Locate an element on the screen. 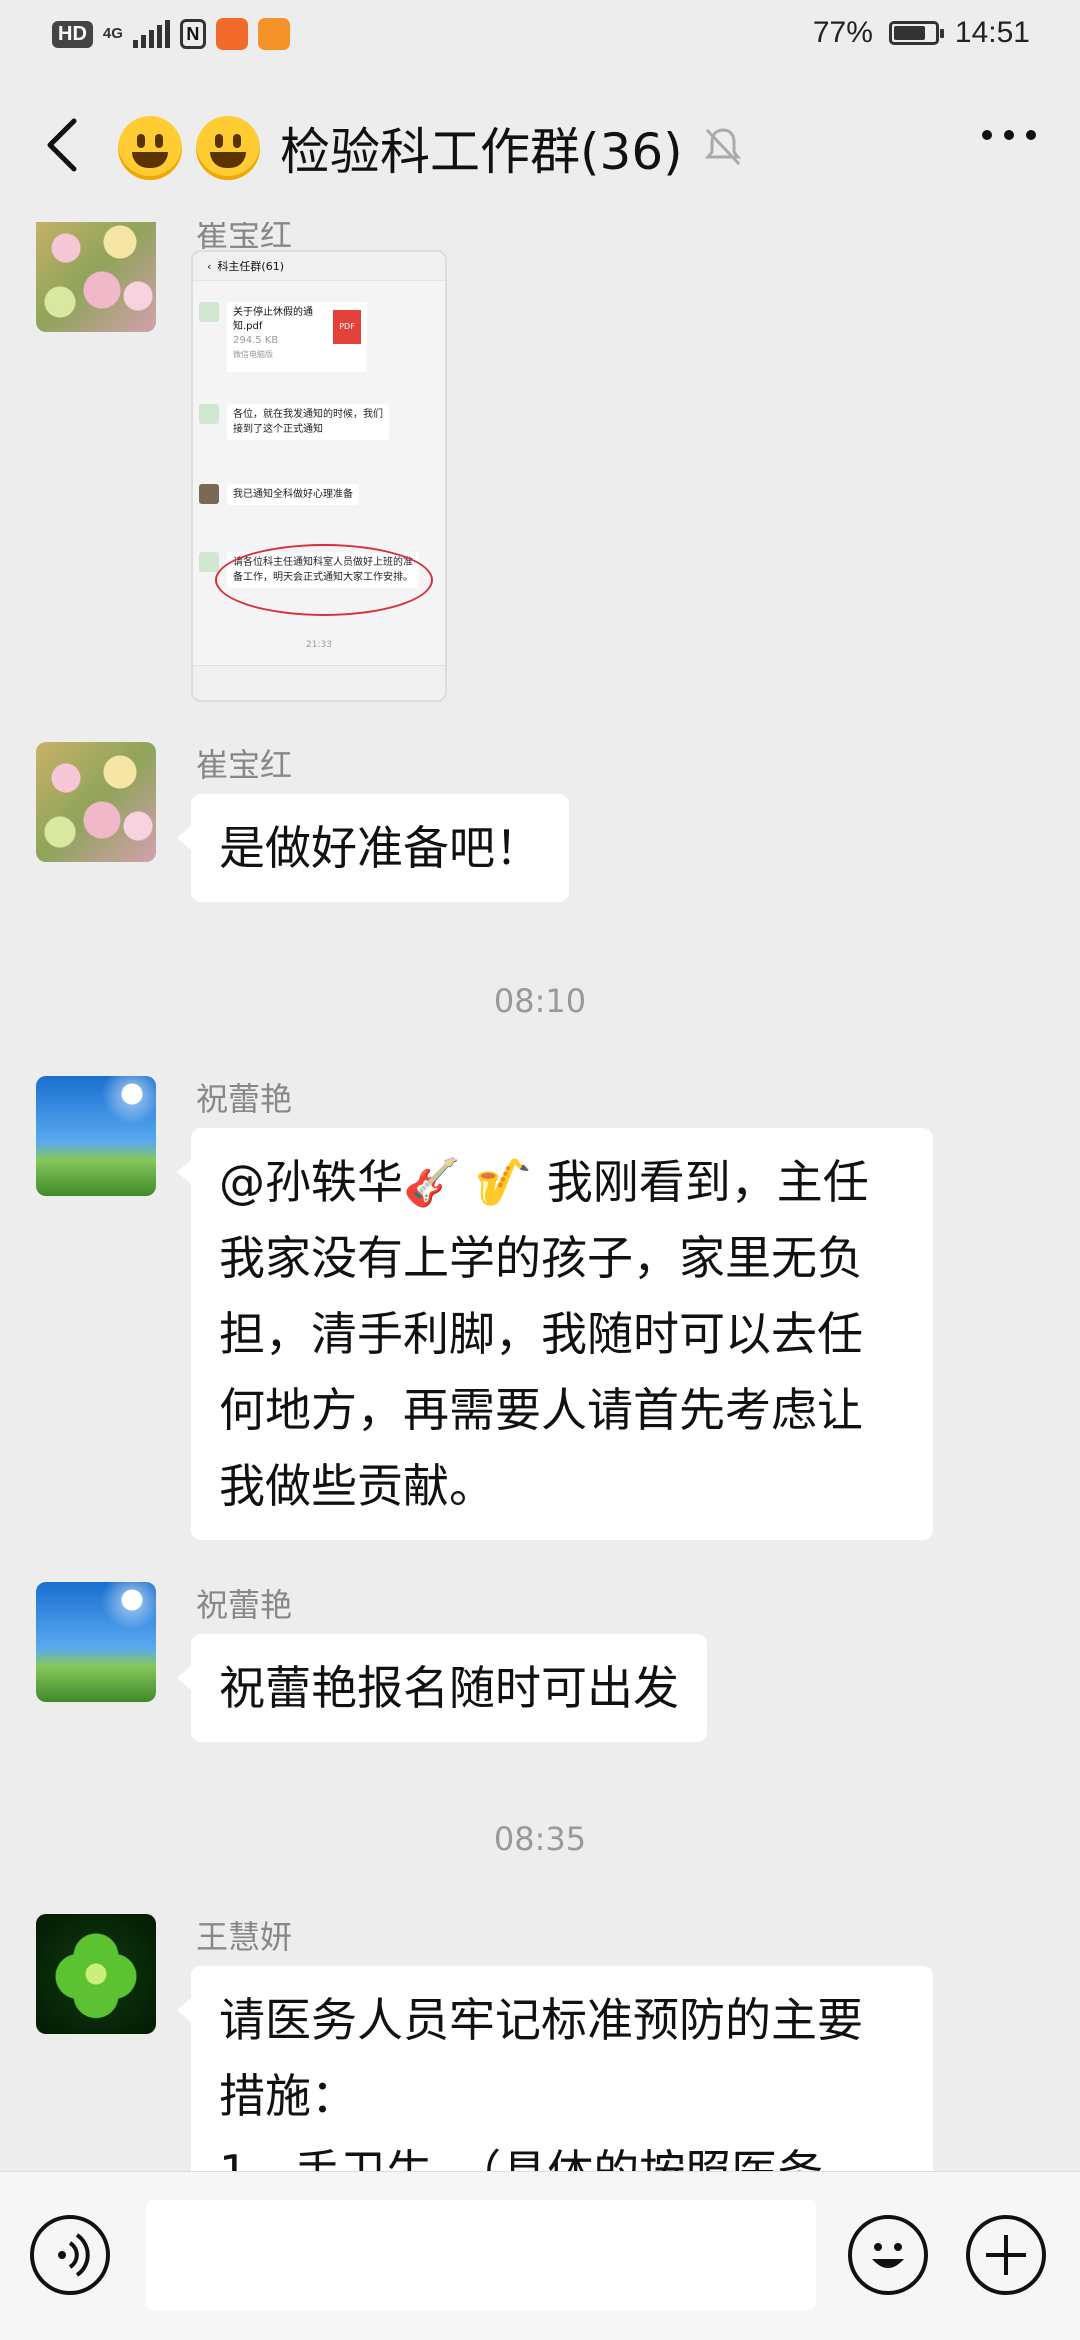  more-functions-button is located at coordinates (1006, 2255).